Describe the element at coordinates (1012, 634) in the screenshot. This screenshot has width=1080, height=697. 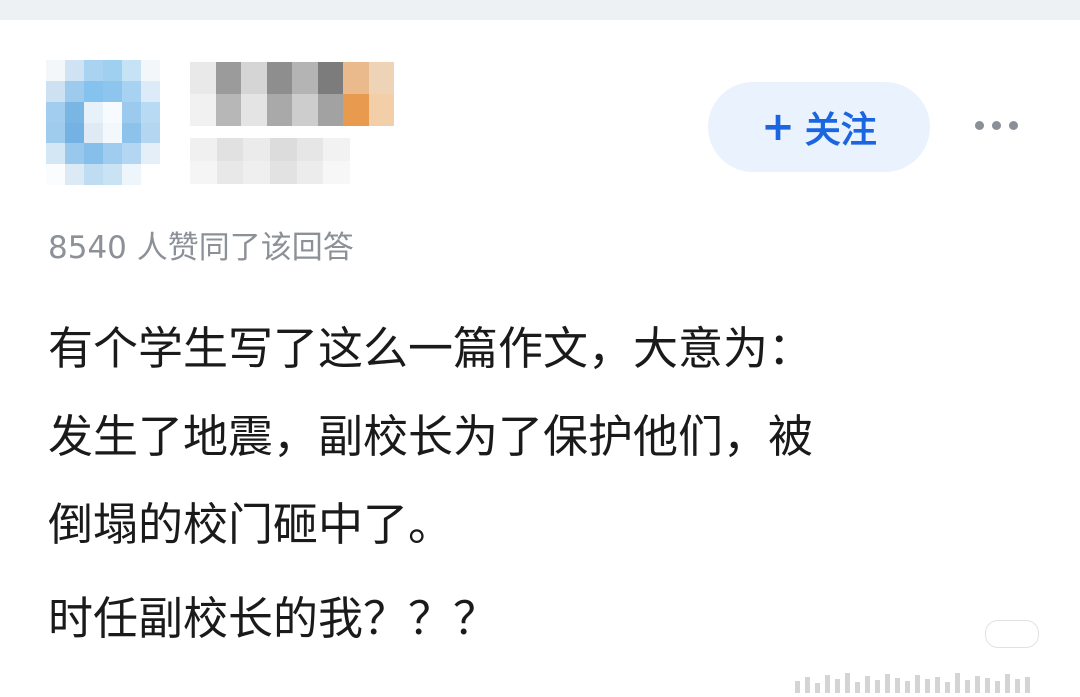
I see `watermark-badge` at that location.